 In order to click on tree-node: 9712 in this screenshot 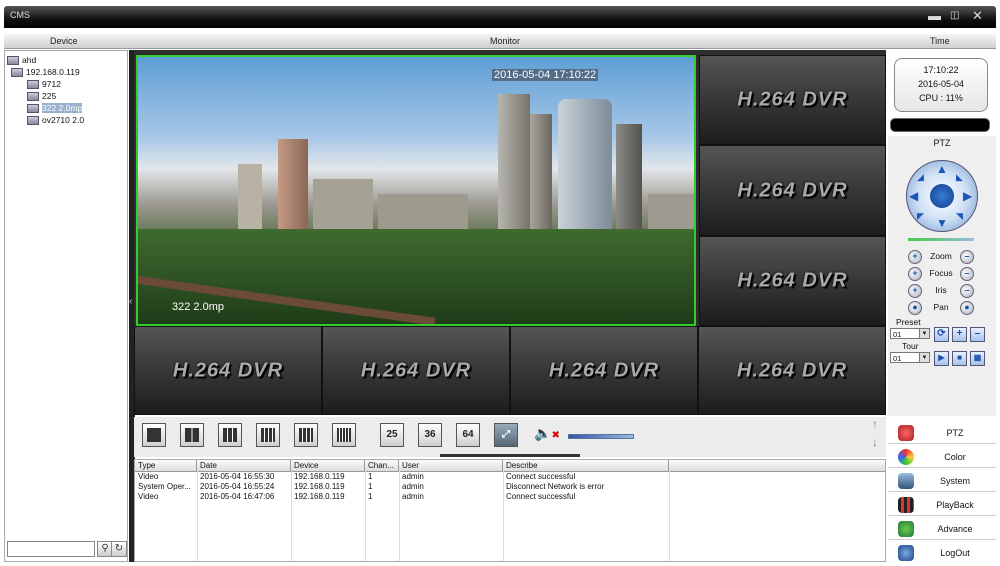, I will do `click(44, 84)`.